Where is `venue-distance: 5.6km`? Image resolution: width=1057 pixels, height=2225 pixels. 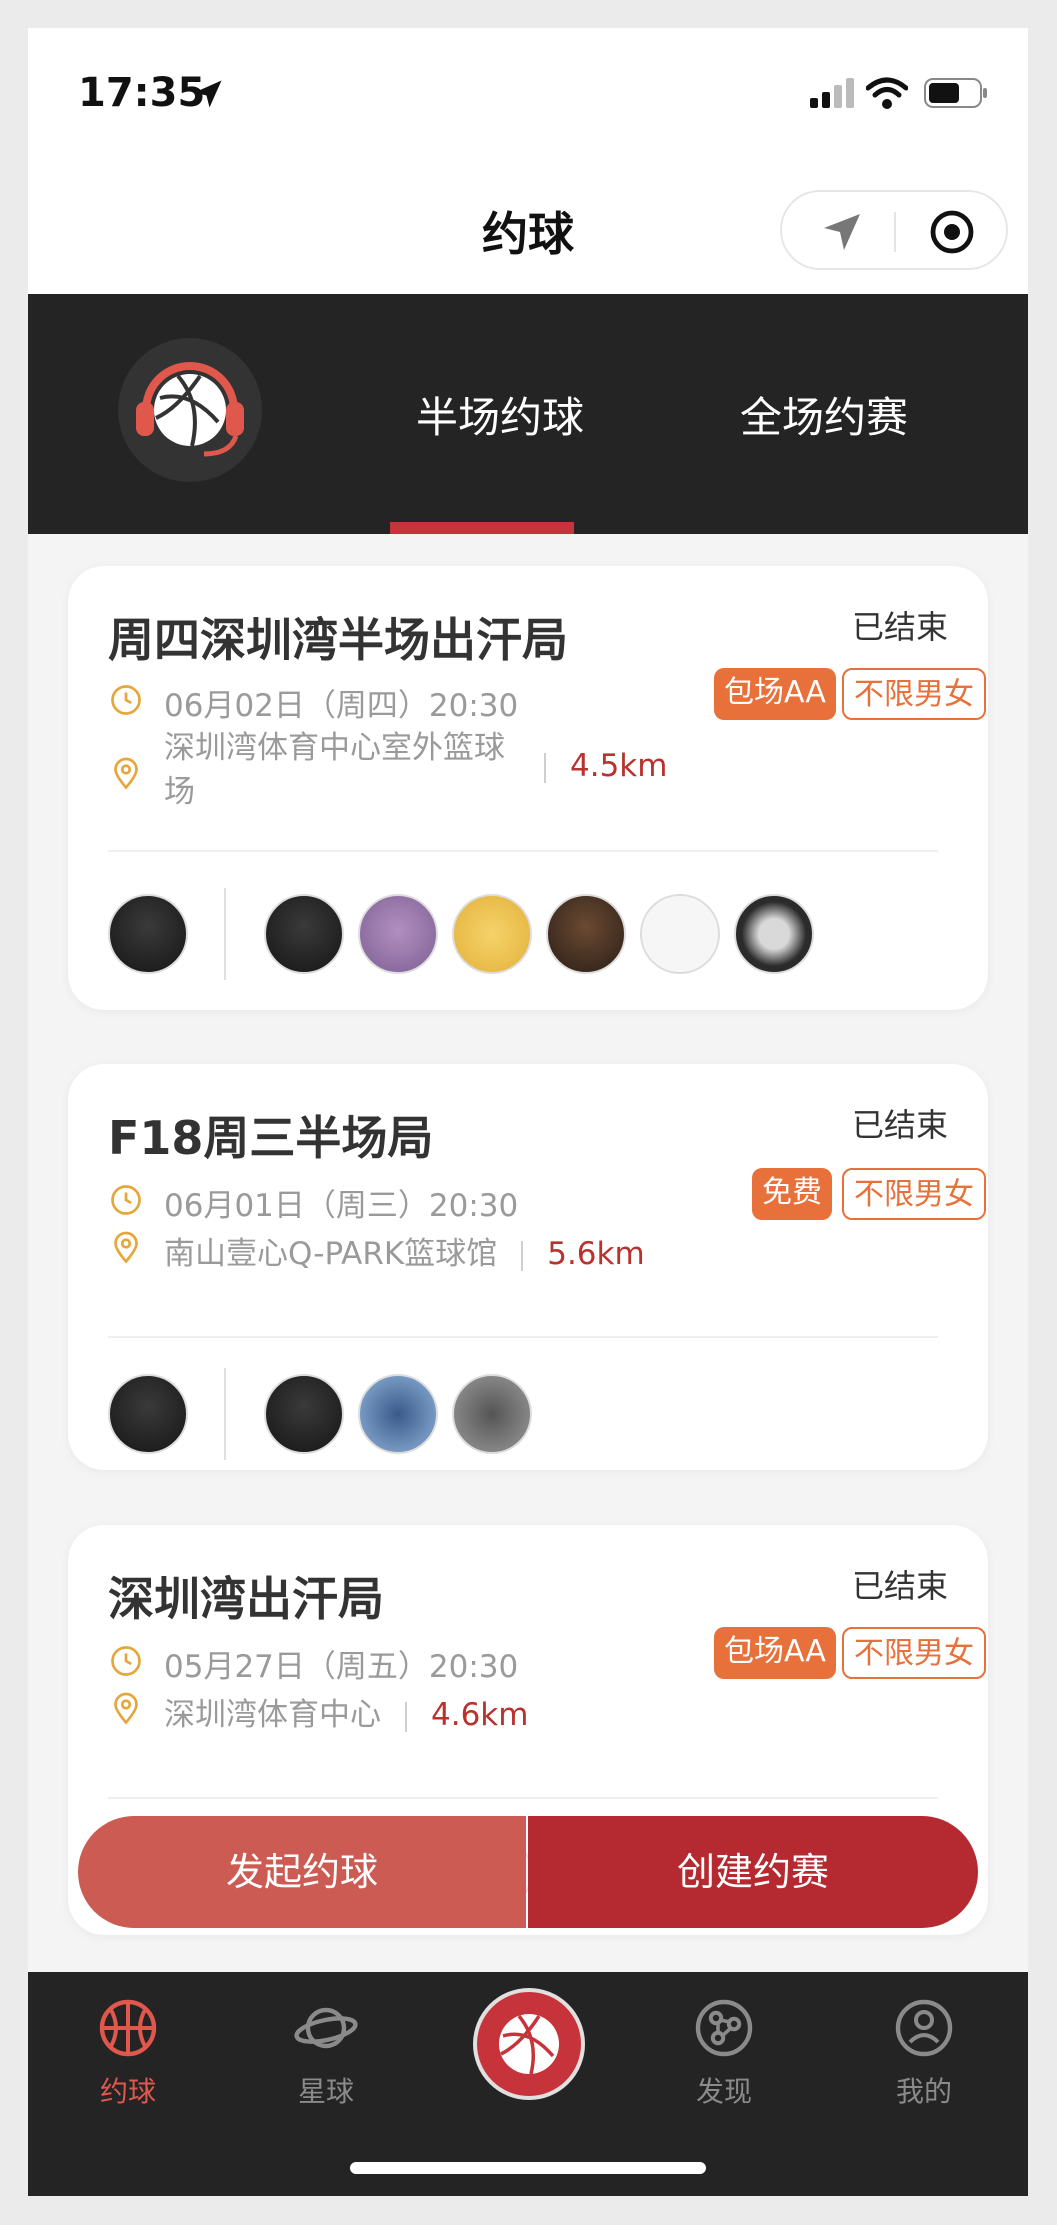 venue-distance: 5.6km is located at coordinates (596, 1254).